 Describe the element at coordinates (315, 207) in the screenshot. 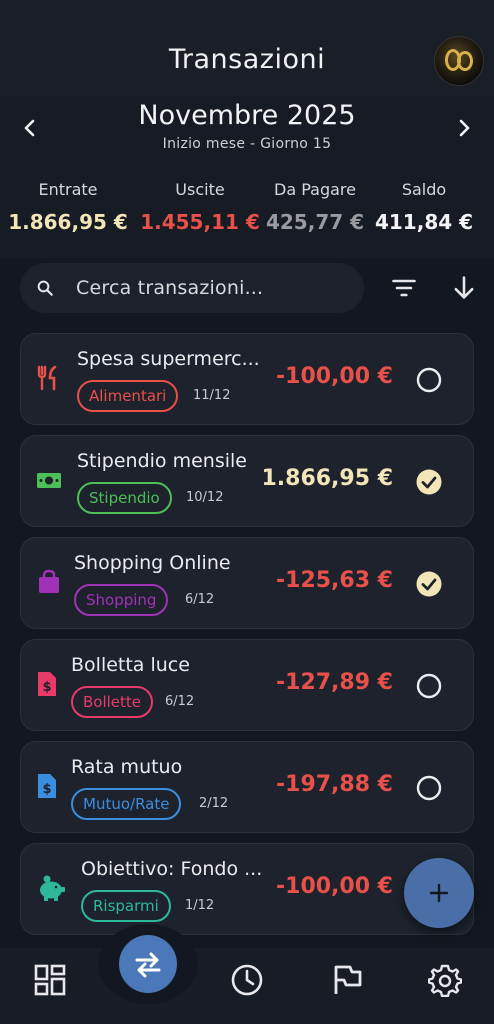

I see `summary-to-pay: Da Pagare 425,77 €` at that location.